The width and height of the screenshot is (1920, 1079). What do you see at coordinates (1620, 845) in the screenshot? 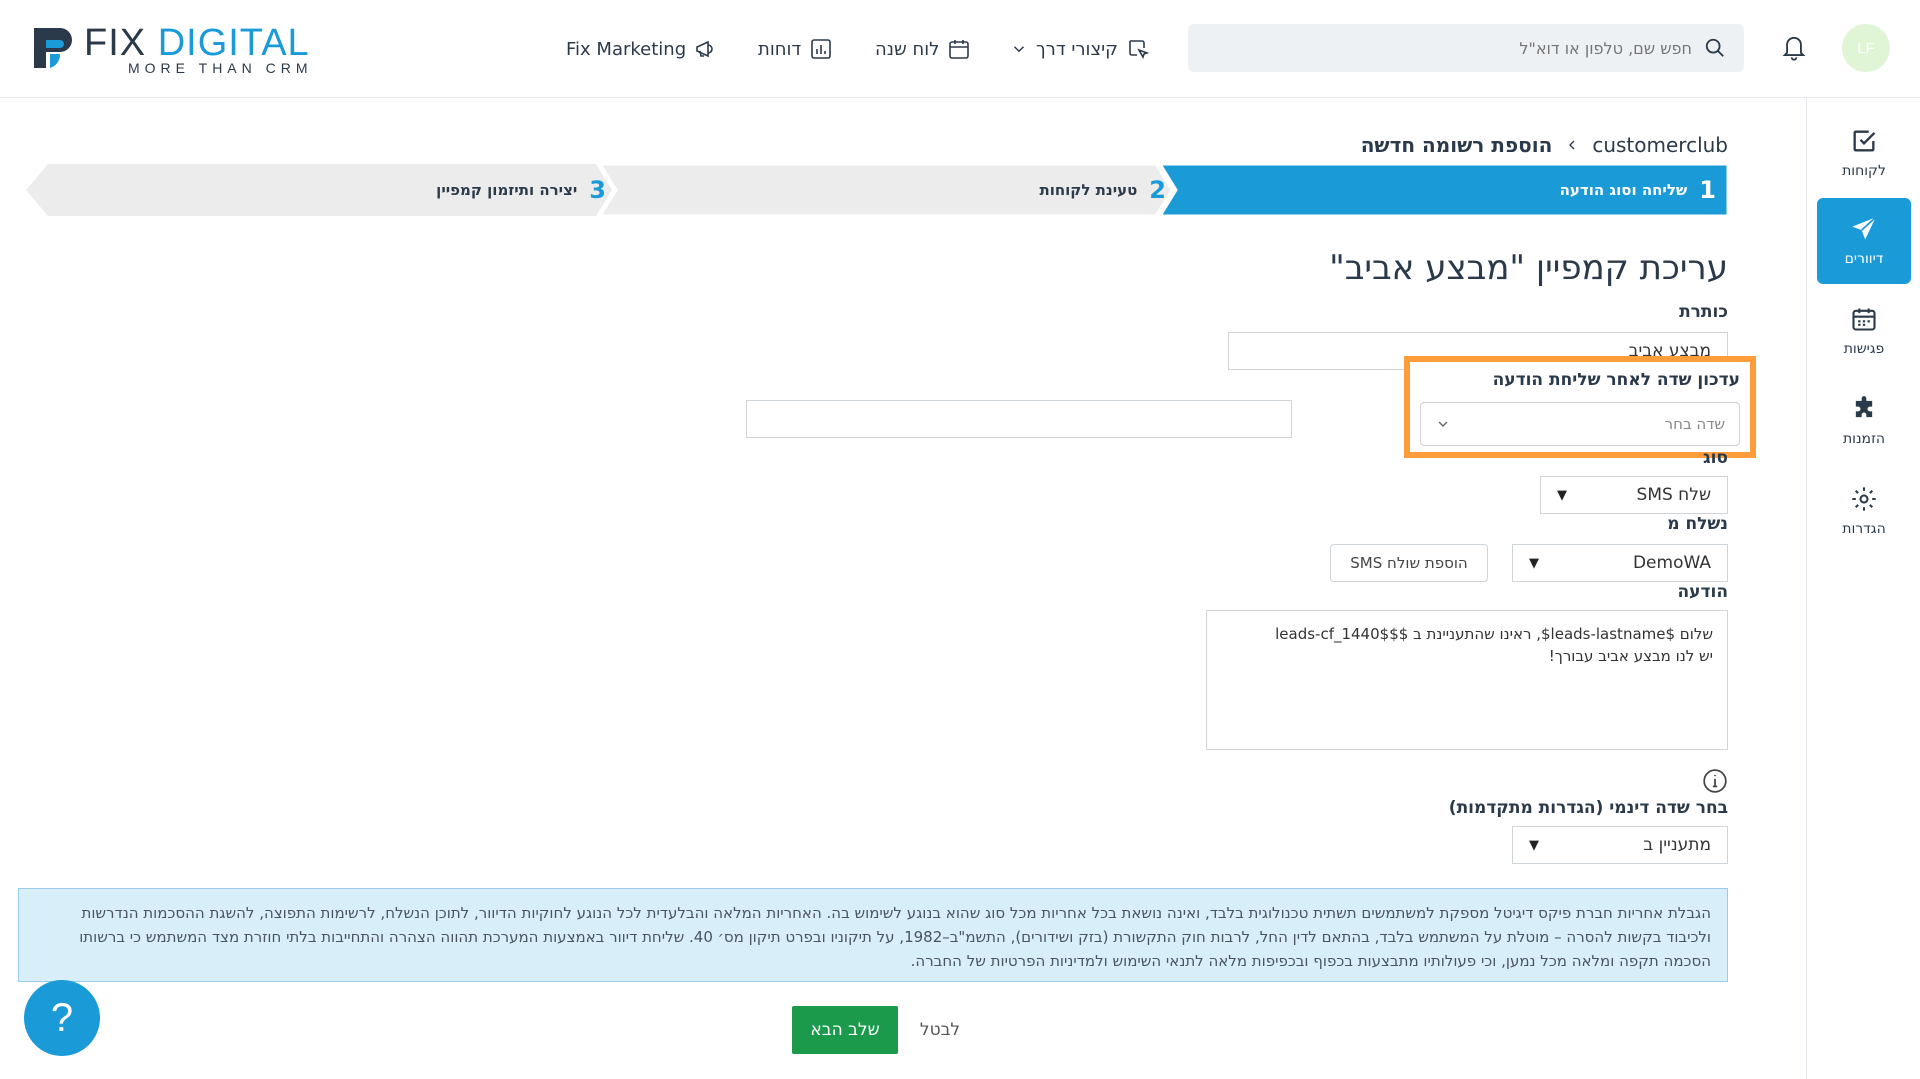
I see `dynamic-field-select: מתעניין ב ▼` at bounding box center [1620, 845].